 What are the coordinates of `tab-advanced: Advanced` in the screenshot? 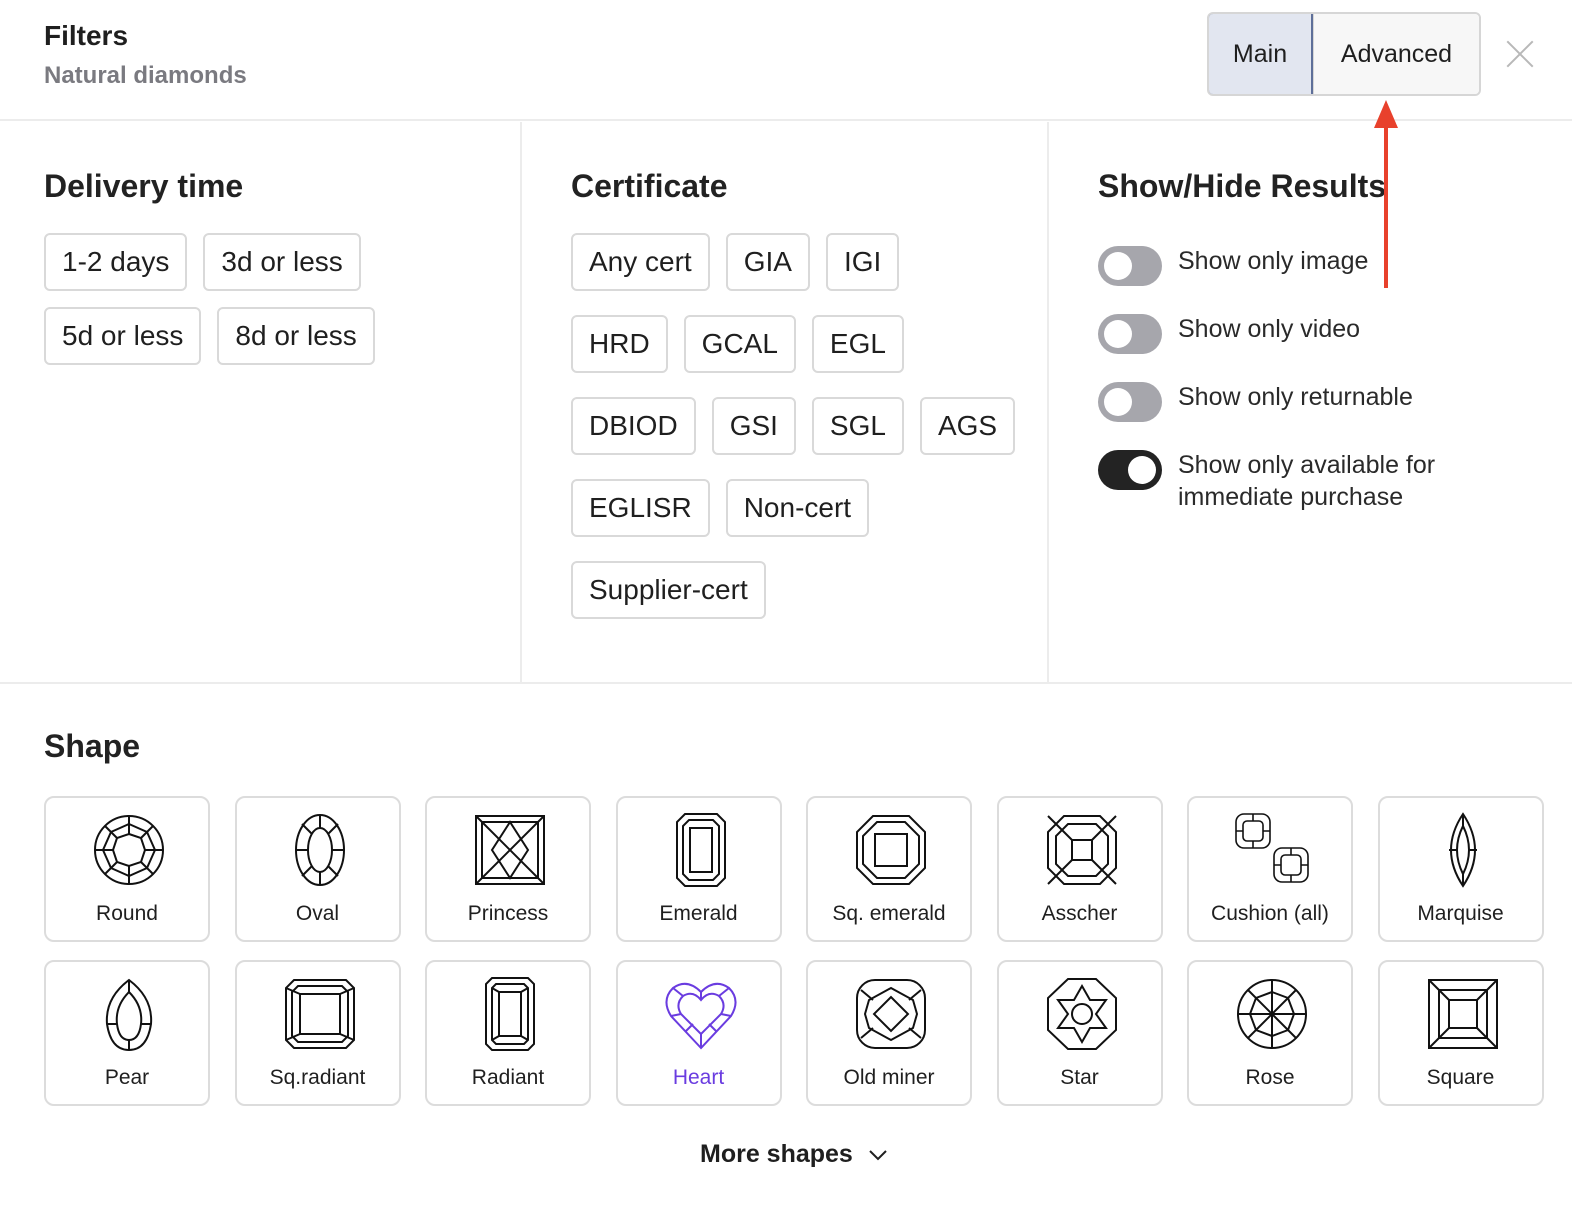 It's located at (1396, 54).